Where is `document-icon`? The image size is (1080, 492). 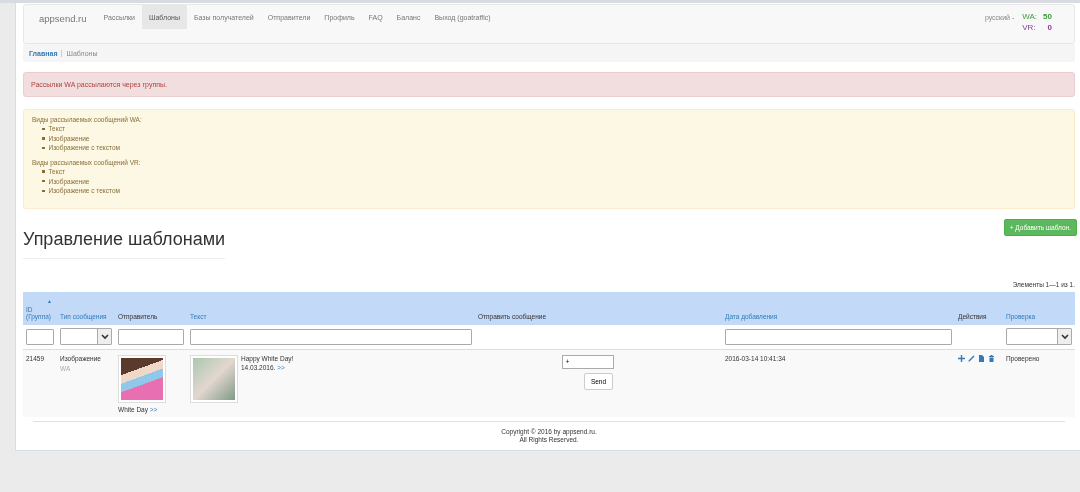
document-icon is located at coordinates (981, 358).